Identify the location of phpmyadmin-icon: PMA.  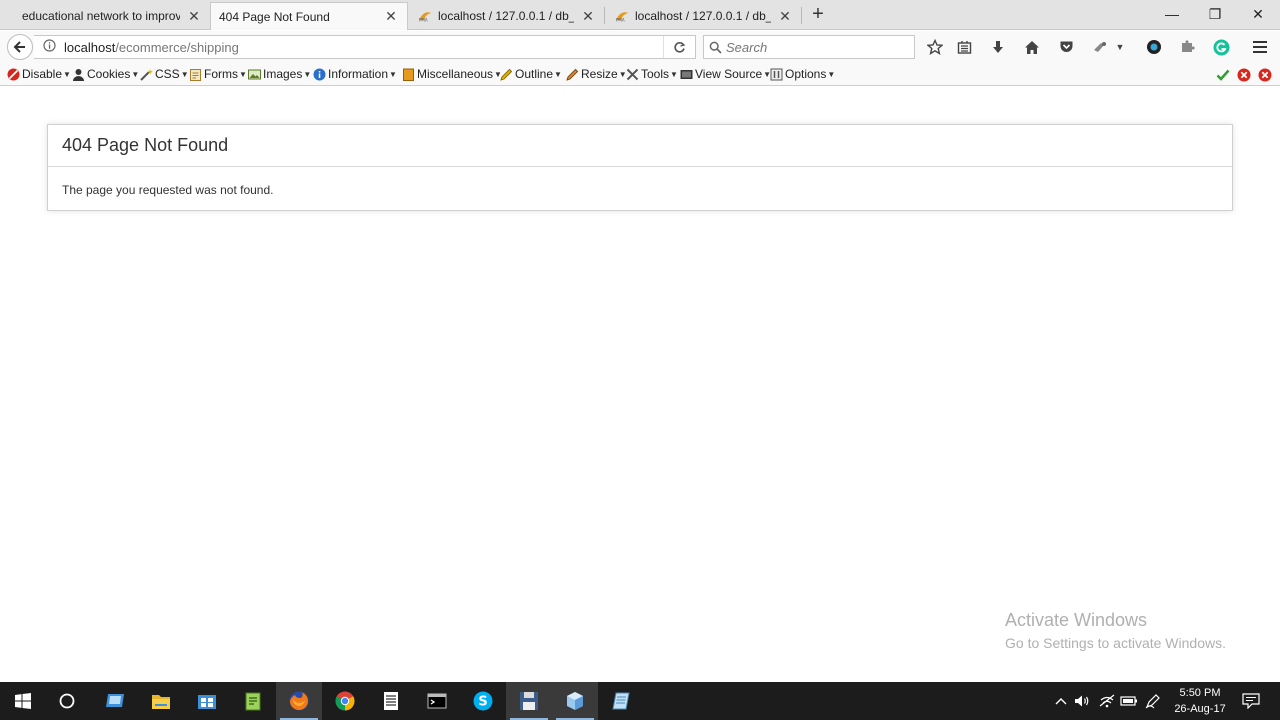
(622, 16).